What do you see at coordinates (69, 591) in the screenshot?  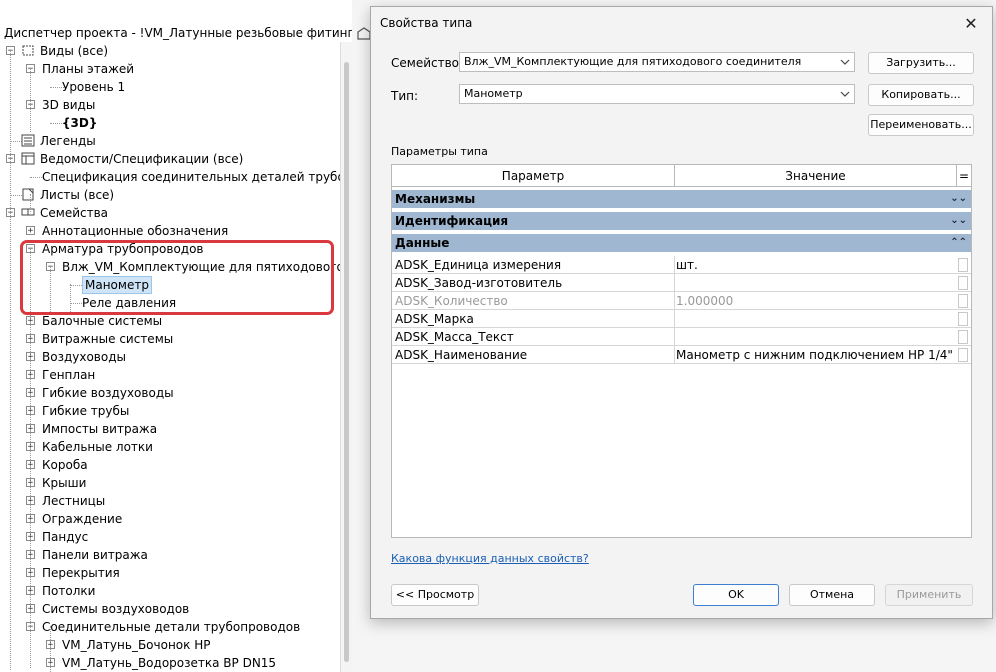 I see `tree-item-label: Потолки` at bounding box center [69, 591].